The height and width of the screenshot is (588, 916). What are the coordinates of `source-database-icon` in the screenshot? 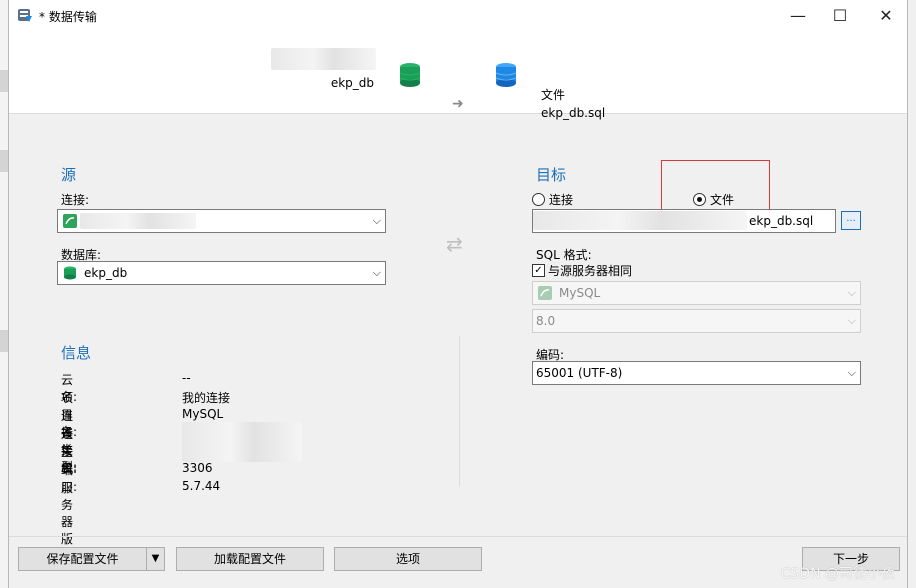 It's located at (410, 75).